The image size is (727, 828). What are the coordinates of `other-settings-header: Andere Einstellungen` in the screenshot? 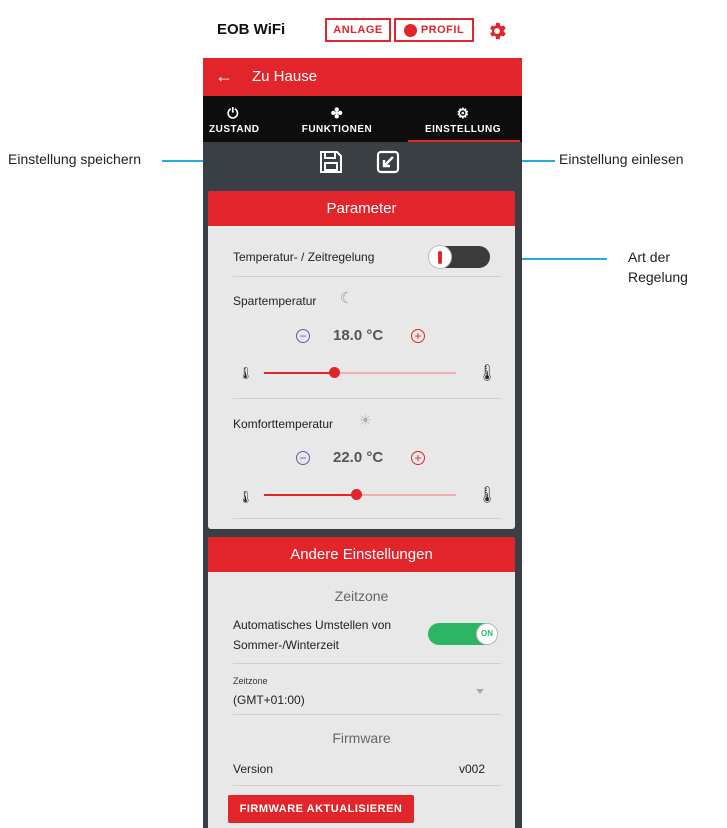 It's located at (361, 554).